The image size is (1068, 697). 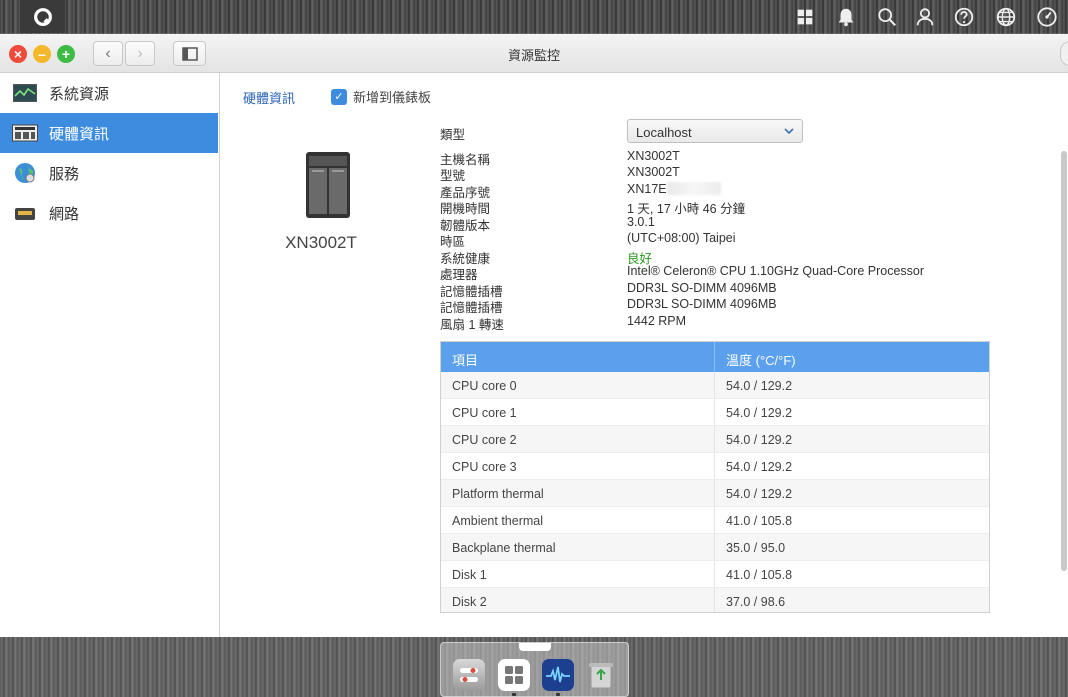 I want to click on sidebar-item-network: 網路, so click(x=109, y=213).